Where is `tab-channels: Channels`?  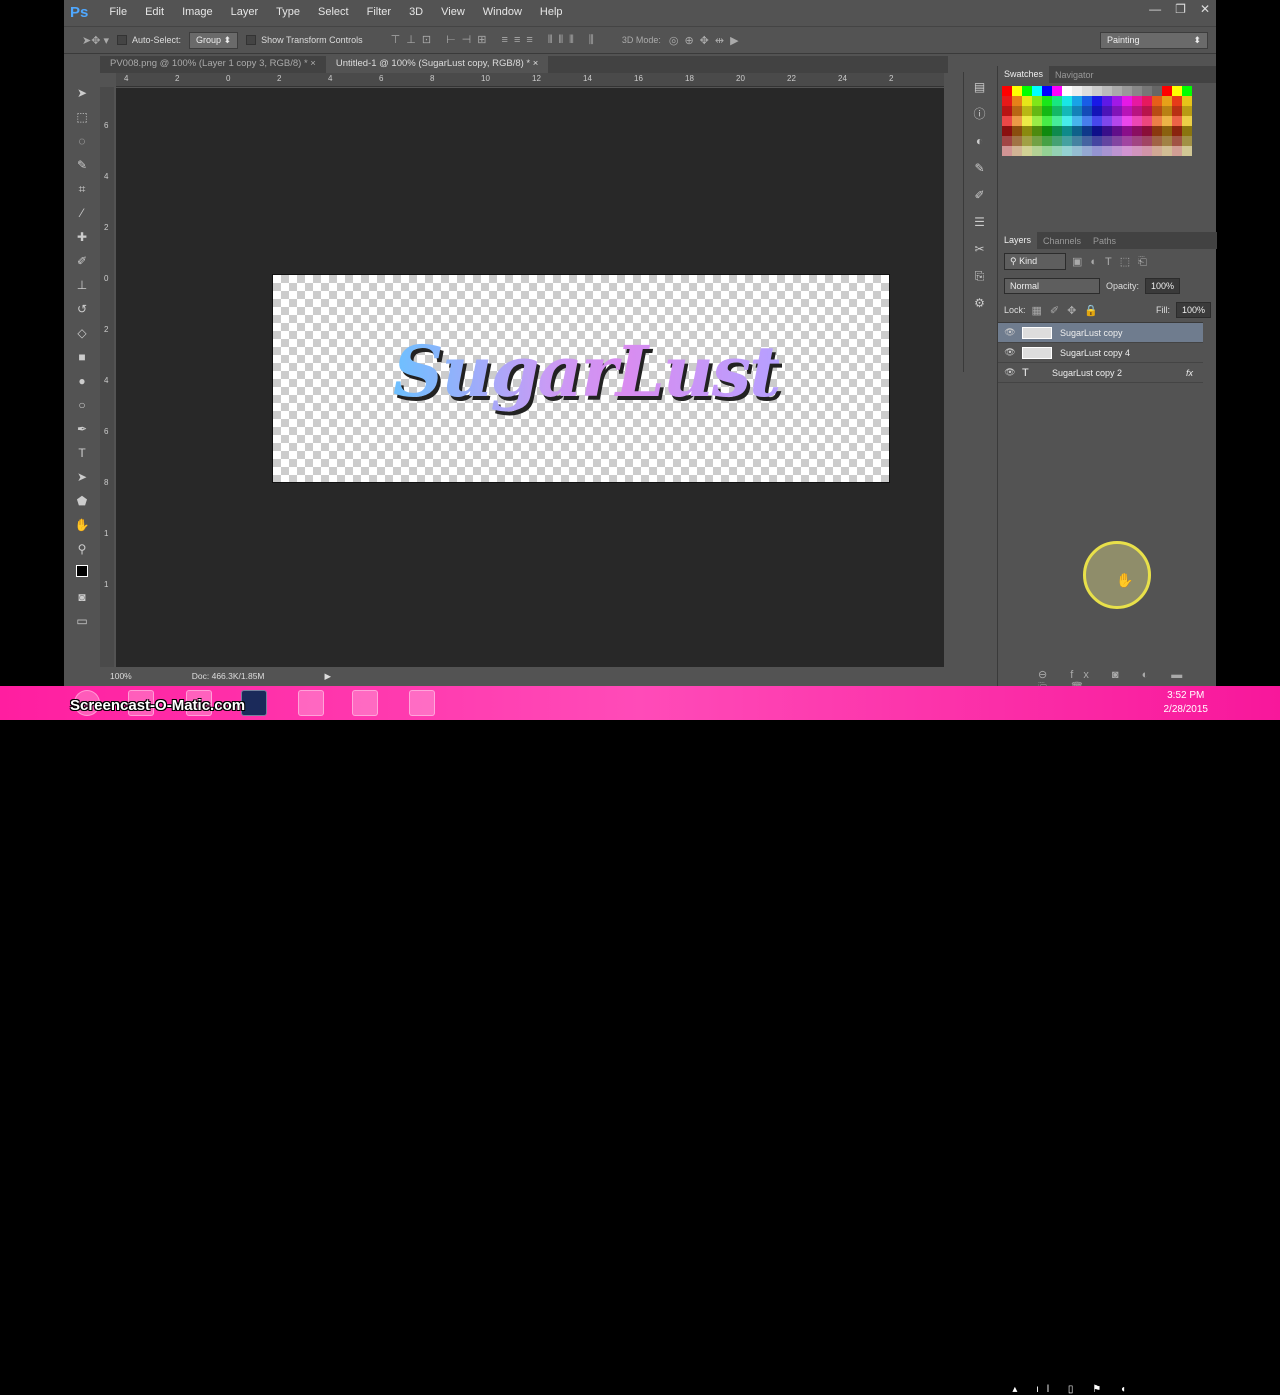
tab-channels: Channels is located at coordinates (1062, 241).